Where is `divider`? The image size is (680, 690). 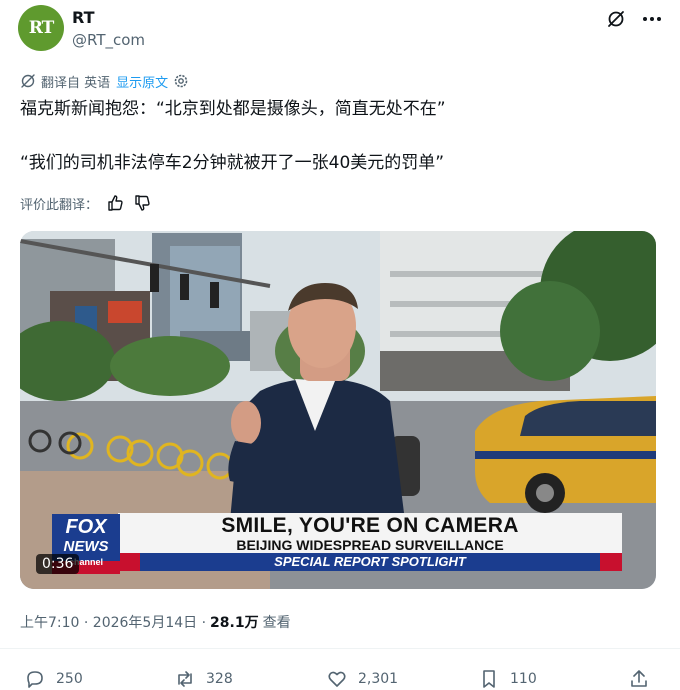 divider is located at coordinates (340, 648).